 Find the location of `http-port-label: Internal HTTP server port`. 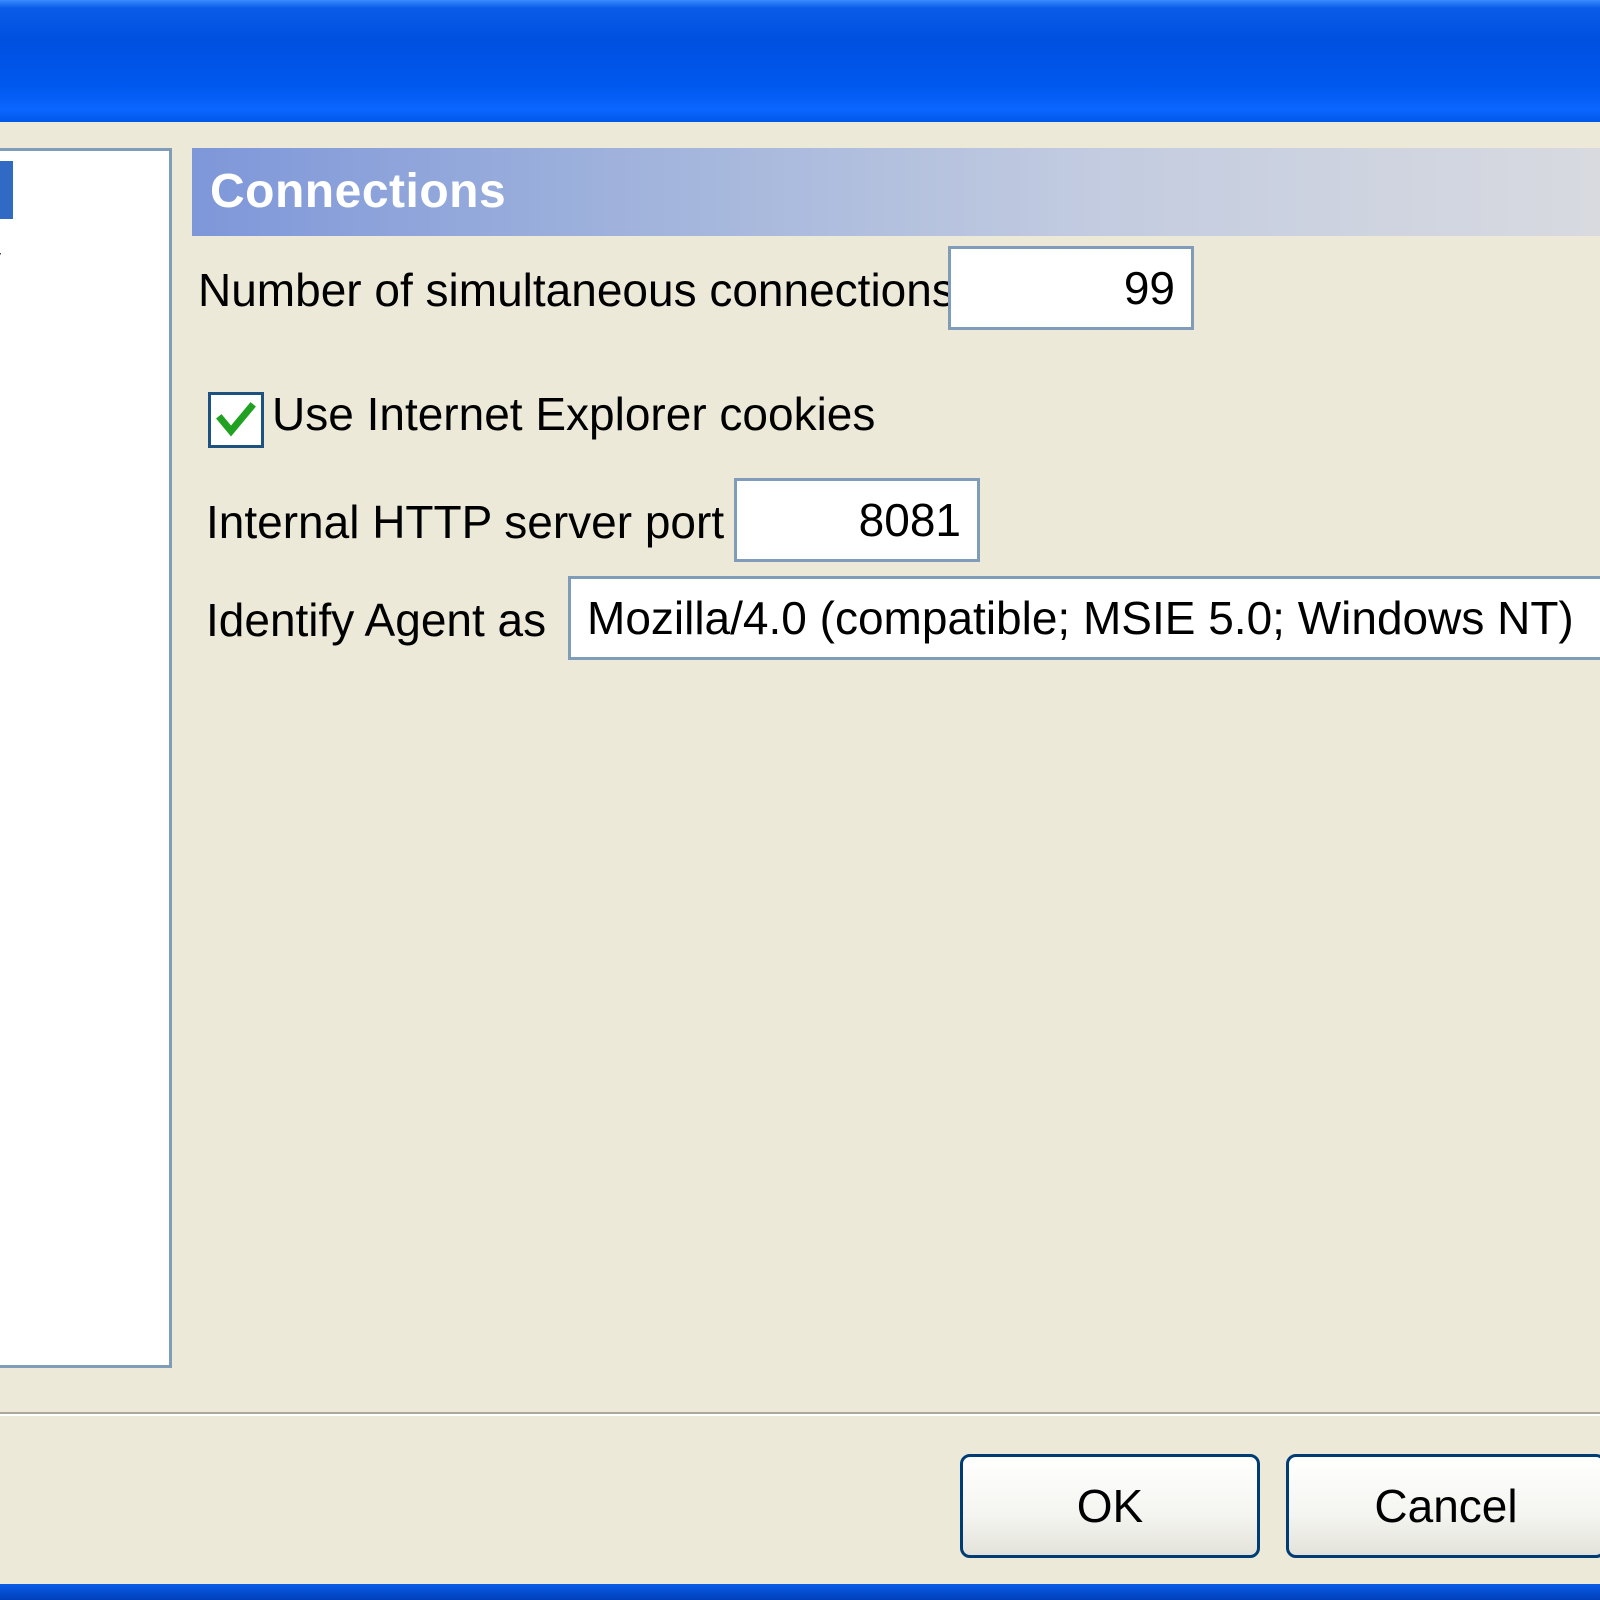

http-port-label: Internal HTTP server port is located at coordinates (465, 522).